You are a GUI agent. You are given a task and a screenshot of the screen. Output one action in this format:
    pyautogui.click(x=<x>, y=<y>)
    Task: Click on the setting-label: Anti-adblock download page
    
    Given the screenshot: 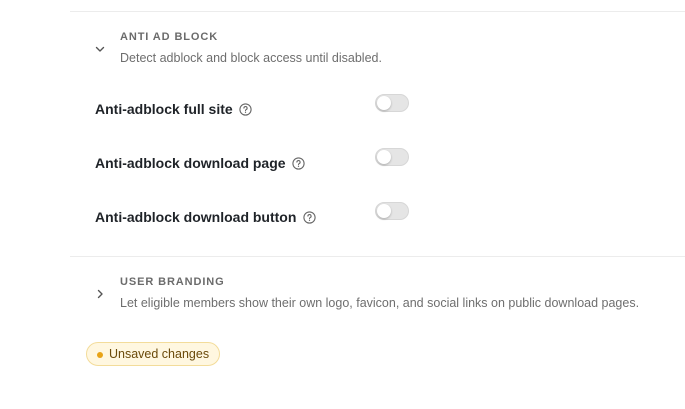 What is the action you would take?
    pyautogui.click(x=190, y=163)
    